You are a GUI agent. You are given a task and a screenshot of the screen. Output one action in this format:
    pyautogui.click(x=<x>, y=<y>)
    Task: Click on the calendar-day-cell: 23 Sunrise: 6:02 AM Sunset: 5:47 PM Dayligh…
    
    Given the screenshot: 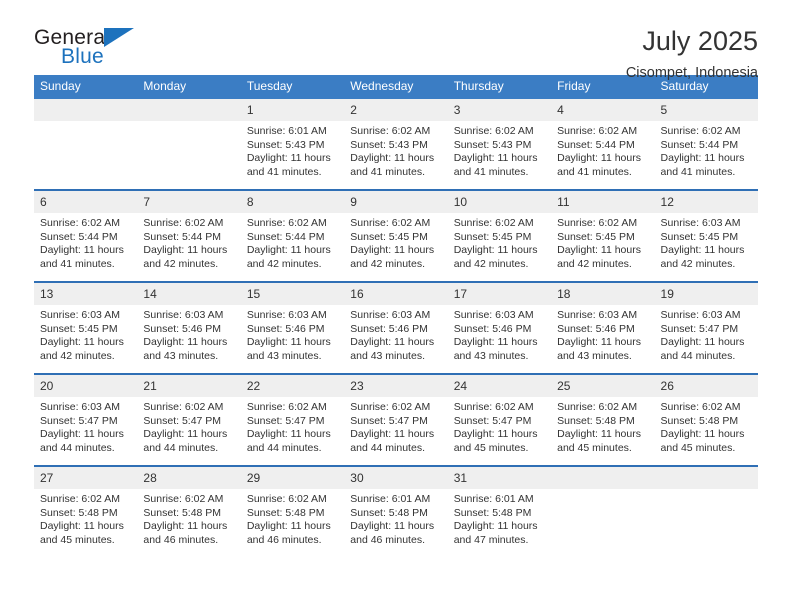 What is the action you would take?
    pyautogui.click(x=396, y=419)
    